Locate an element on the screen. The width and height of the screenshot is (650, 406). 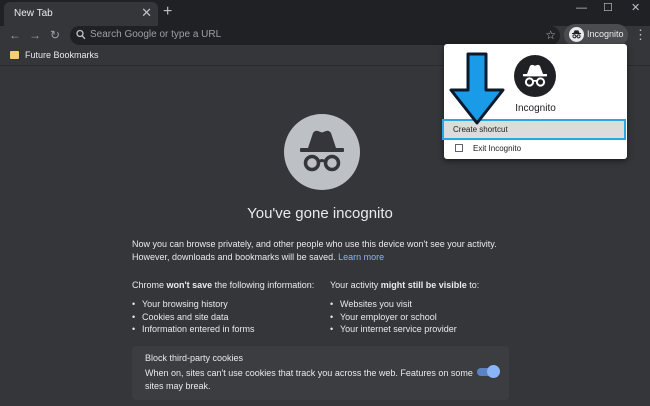
page-title: You've gone incognito is located at coordinates (320, 213).